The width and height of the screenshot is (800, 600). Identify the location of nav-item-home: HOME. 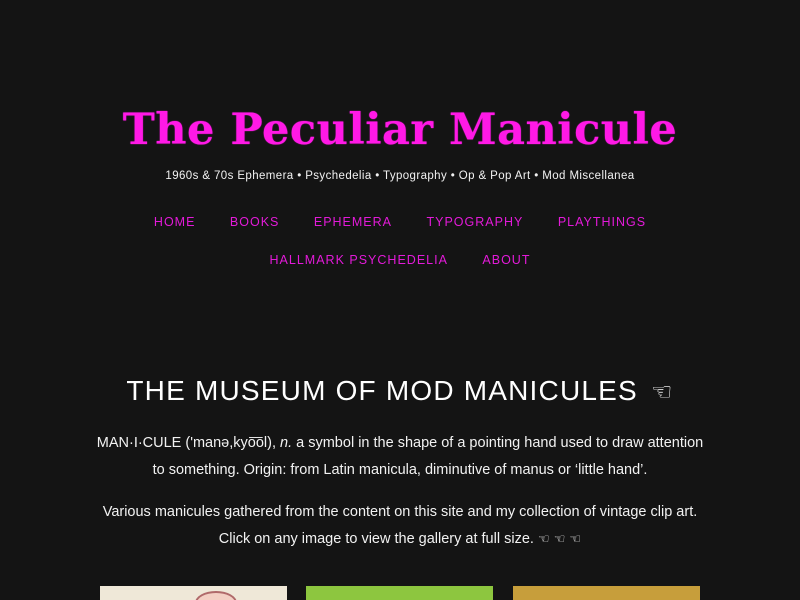
(175, 222).